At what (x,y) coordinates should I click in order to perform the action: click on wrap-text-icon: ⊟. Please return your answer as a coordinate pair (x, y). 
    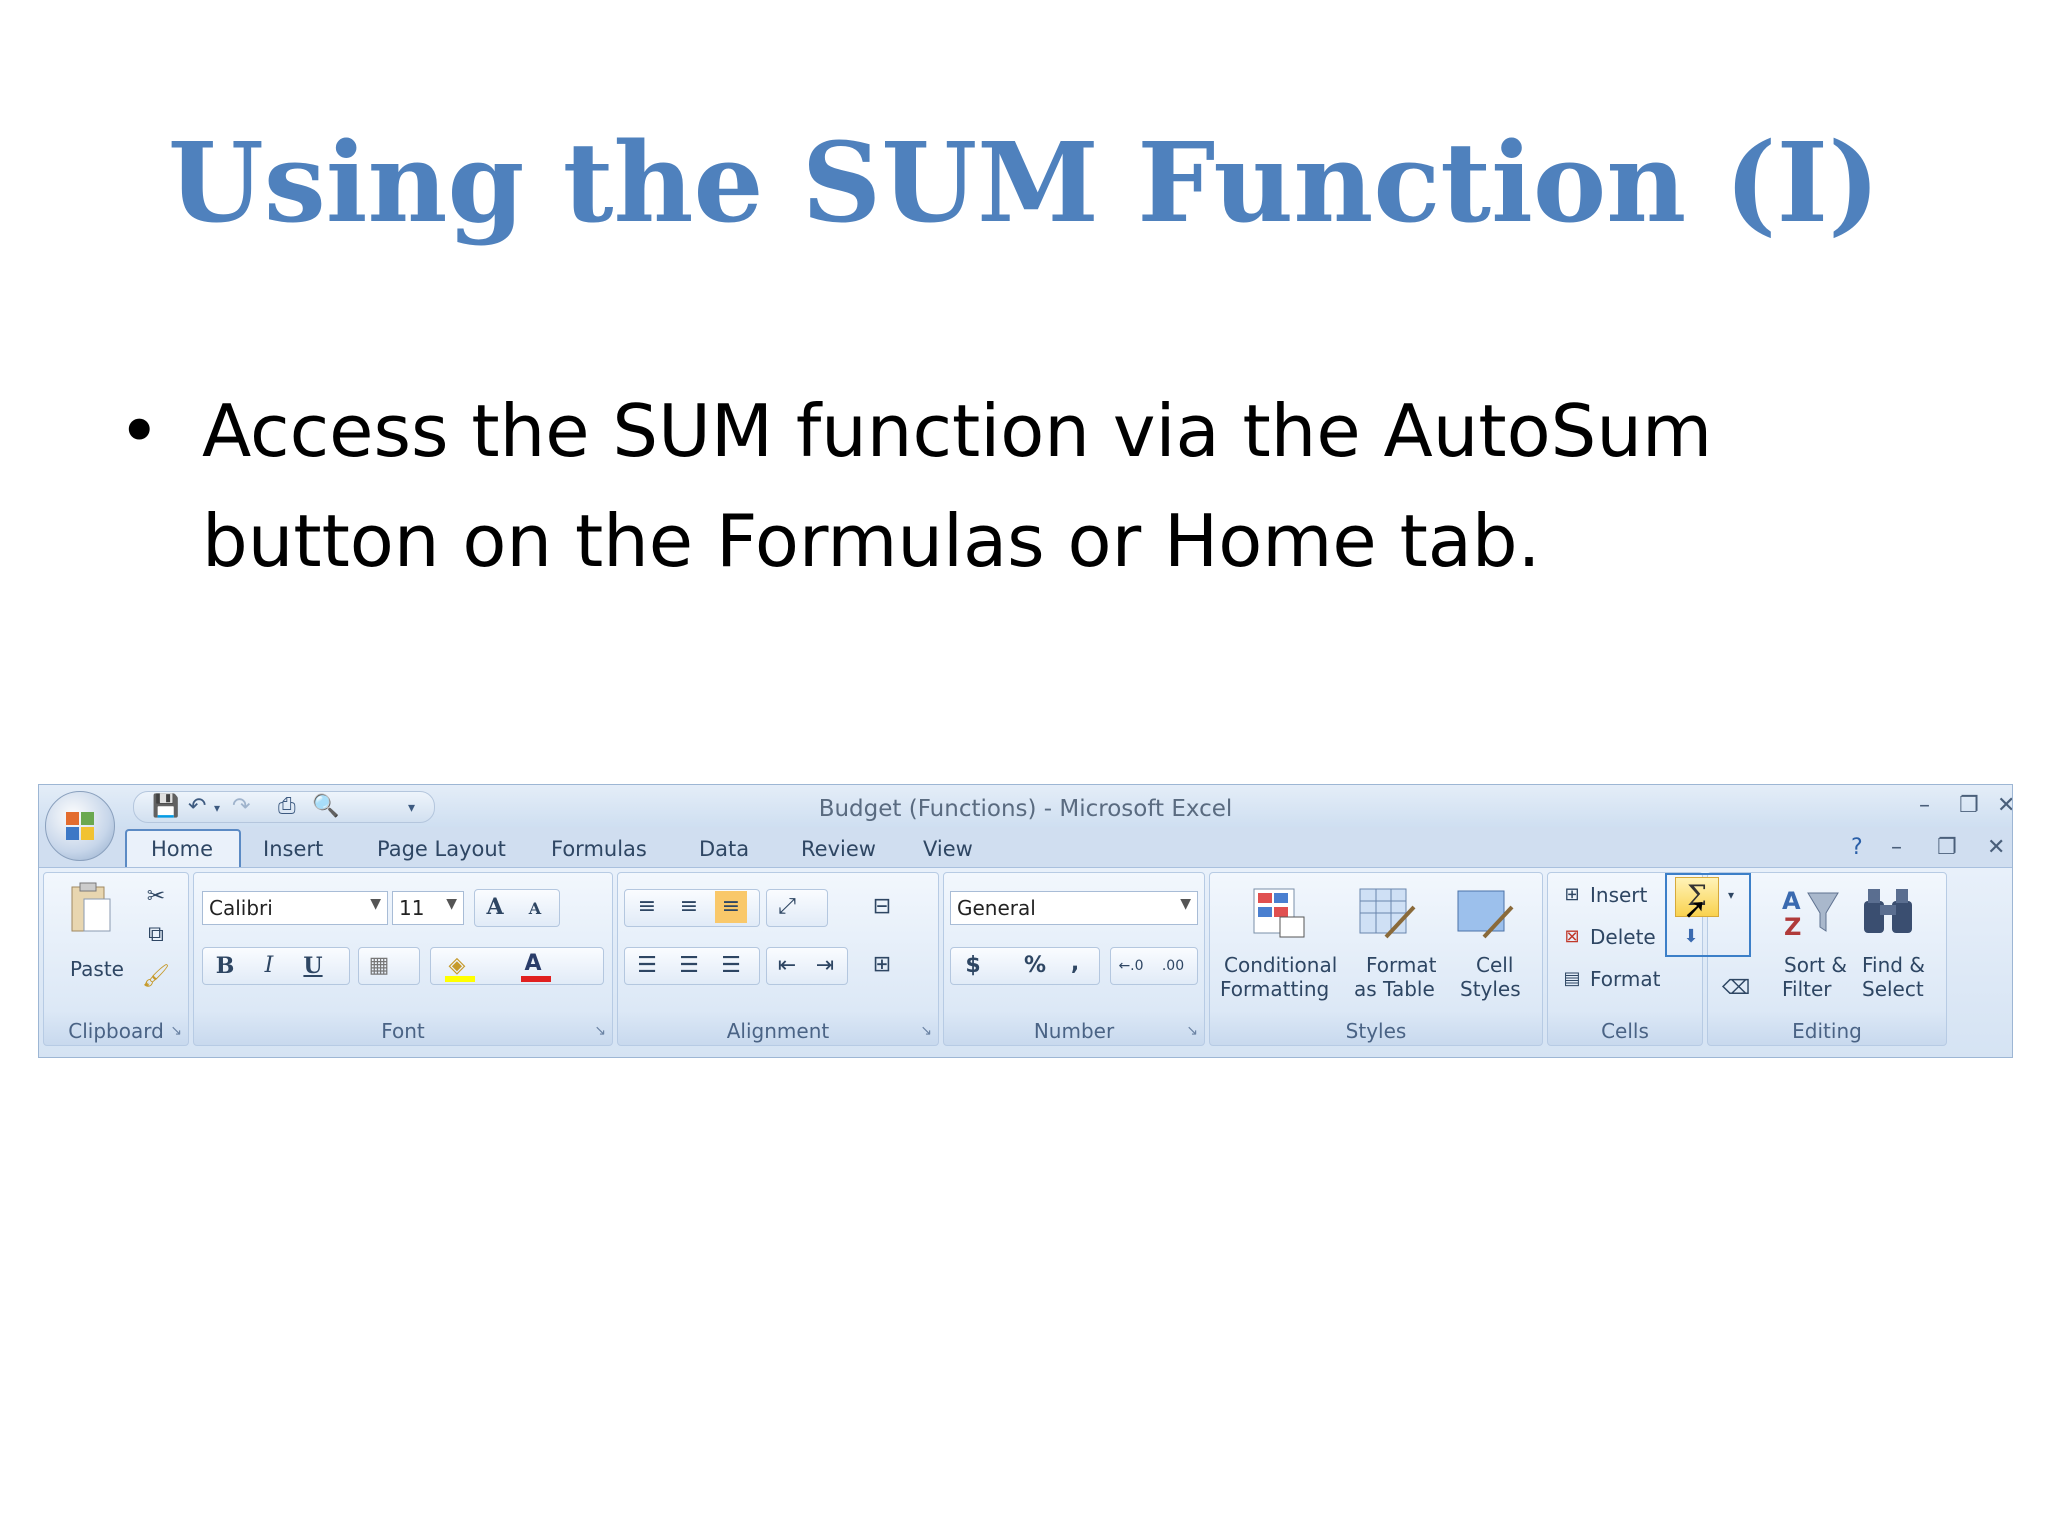
    Looking at the image, I should click on (882, 907).